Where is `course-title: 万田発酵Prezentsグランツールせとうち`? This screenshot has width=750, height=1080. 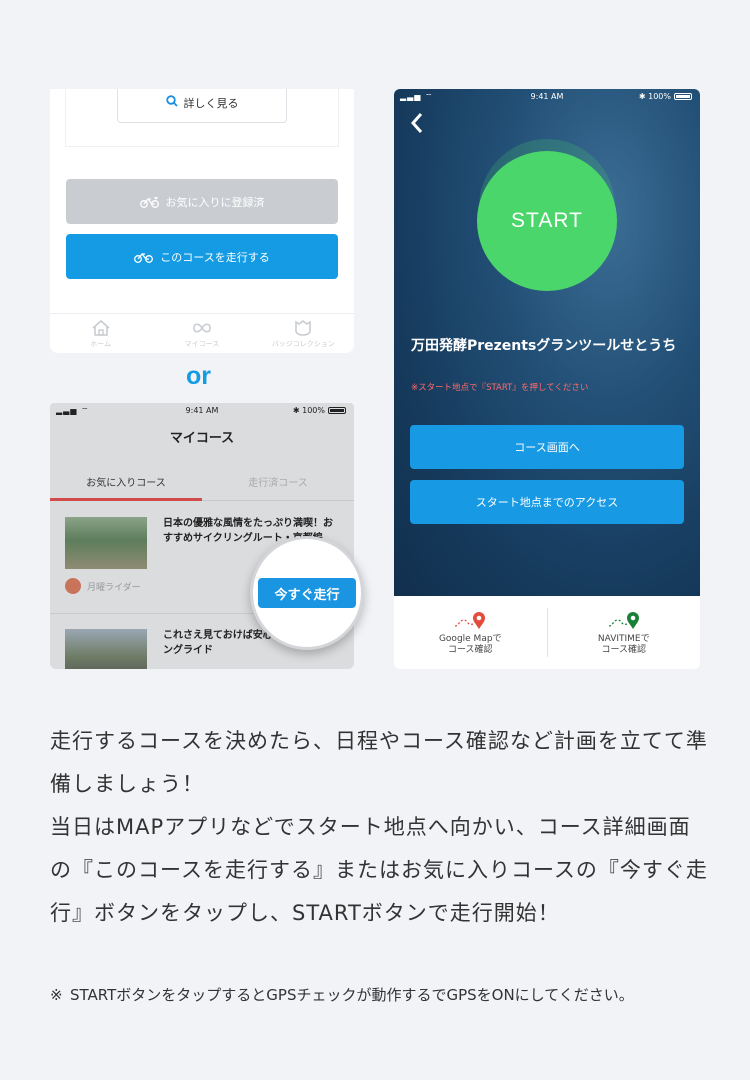 course-title: 万田発酵Prezentsグランツールせとうち is located at coordinates (544, 346).